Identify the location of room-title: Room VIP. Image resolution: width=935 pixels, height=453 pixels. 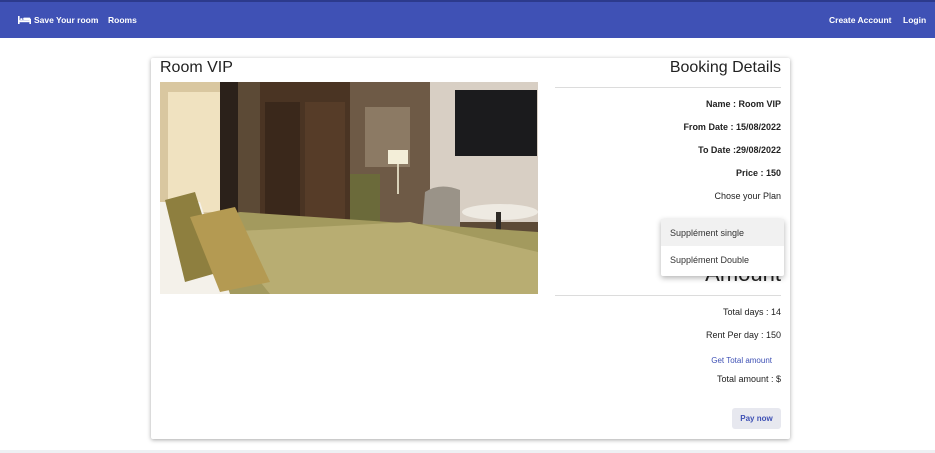
(196, 67).